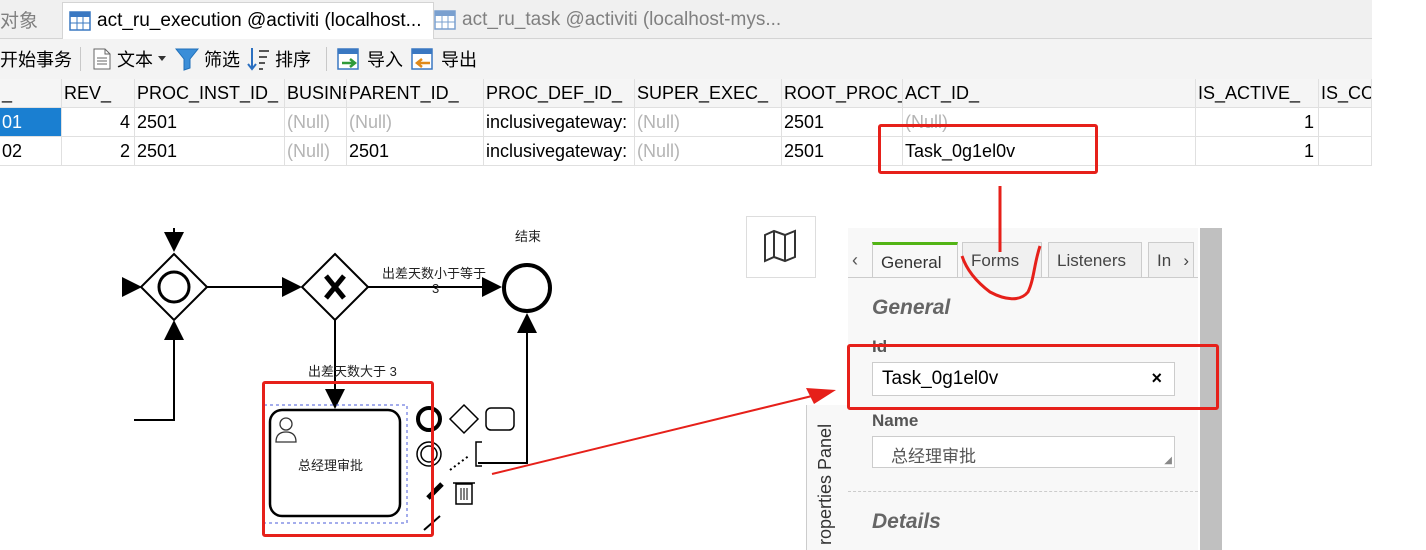 The image size is (1426, 550). I want to click on properties-panel-toggle: roperties Panel, so click(827, 477).